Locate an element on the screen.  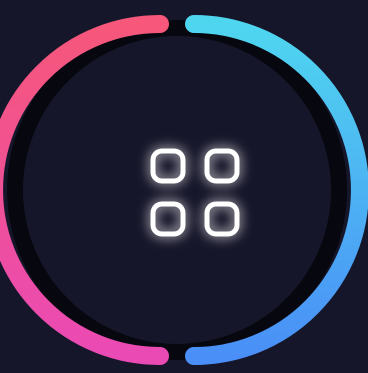
app-grid-icon is located at coordinates (195, 192).